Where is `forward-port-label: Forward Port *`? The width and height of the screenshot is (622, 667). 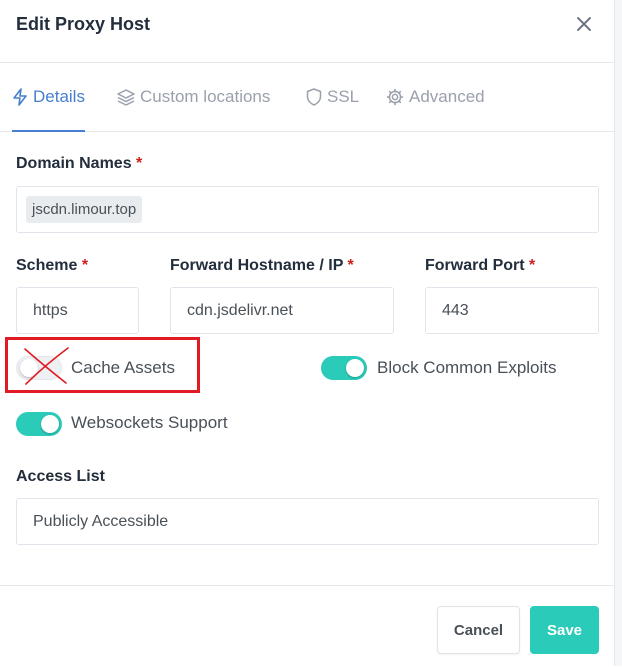
forward-port-label: Forward Port * is located at coordinates (480, 266).